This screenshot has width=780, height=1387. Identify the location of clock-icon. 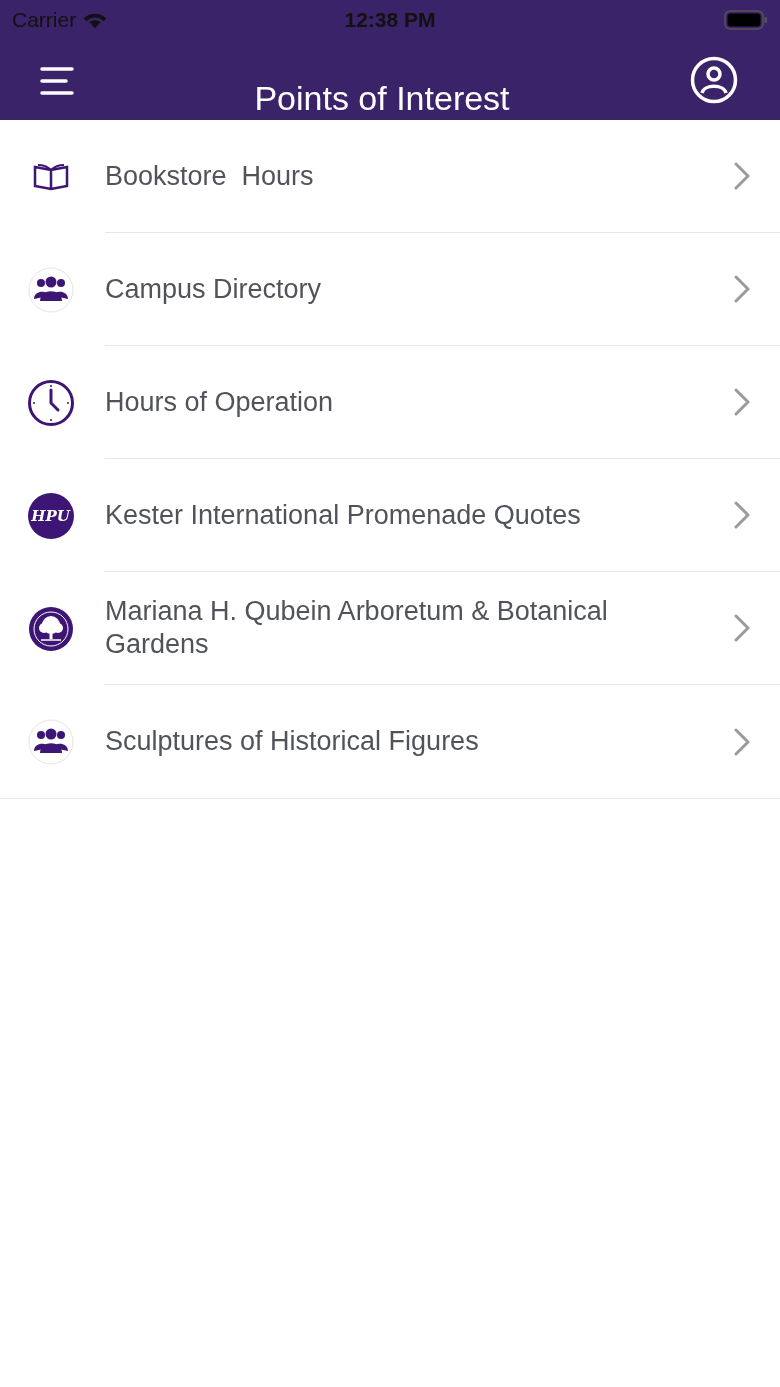
(50, 402).